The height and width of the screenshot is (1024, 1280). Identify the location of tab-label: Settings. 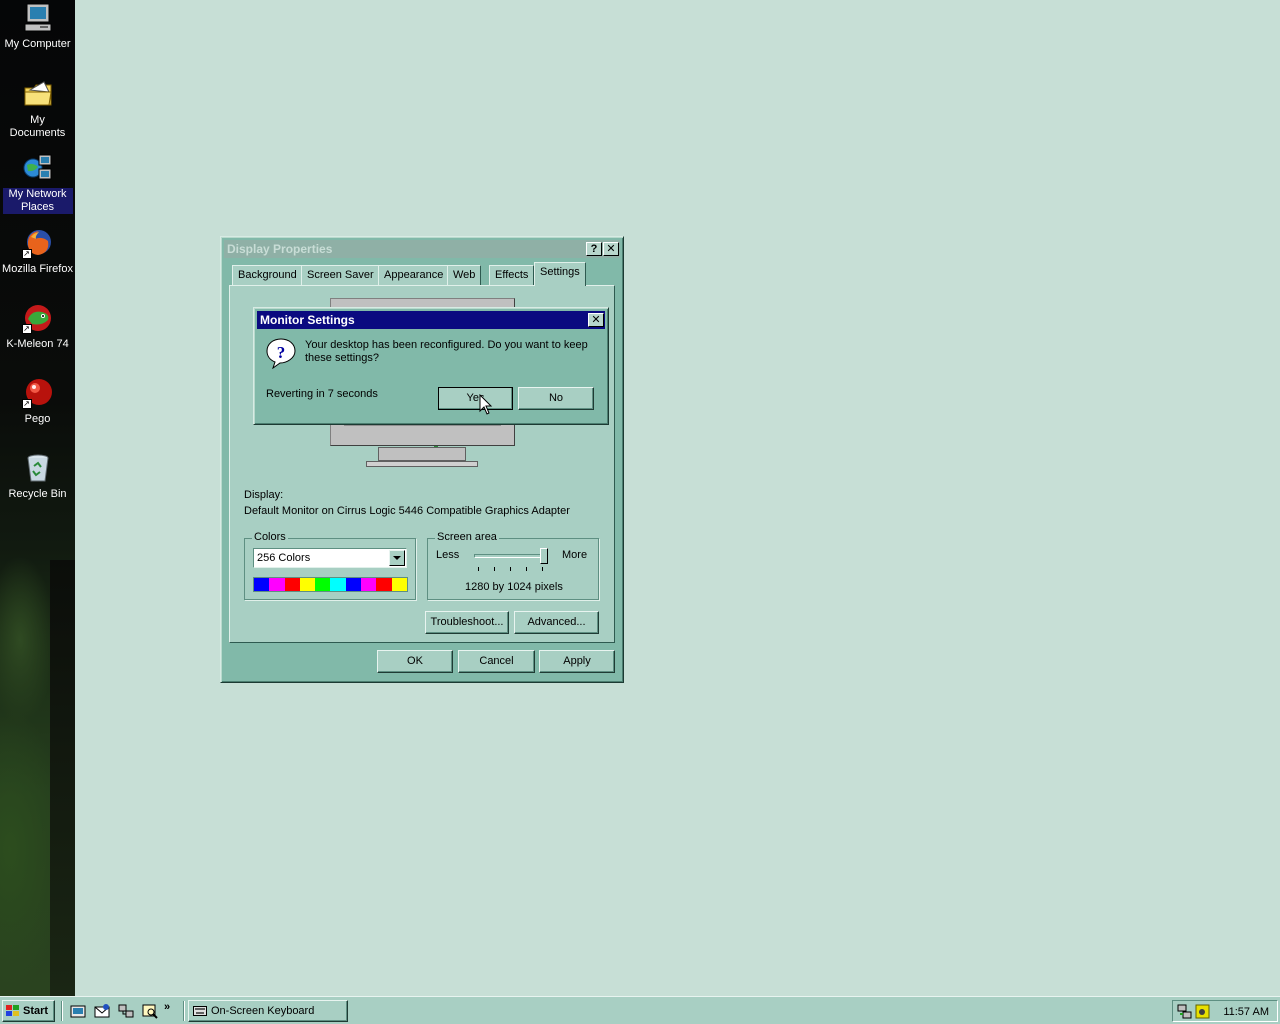
(560, 272).